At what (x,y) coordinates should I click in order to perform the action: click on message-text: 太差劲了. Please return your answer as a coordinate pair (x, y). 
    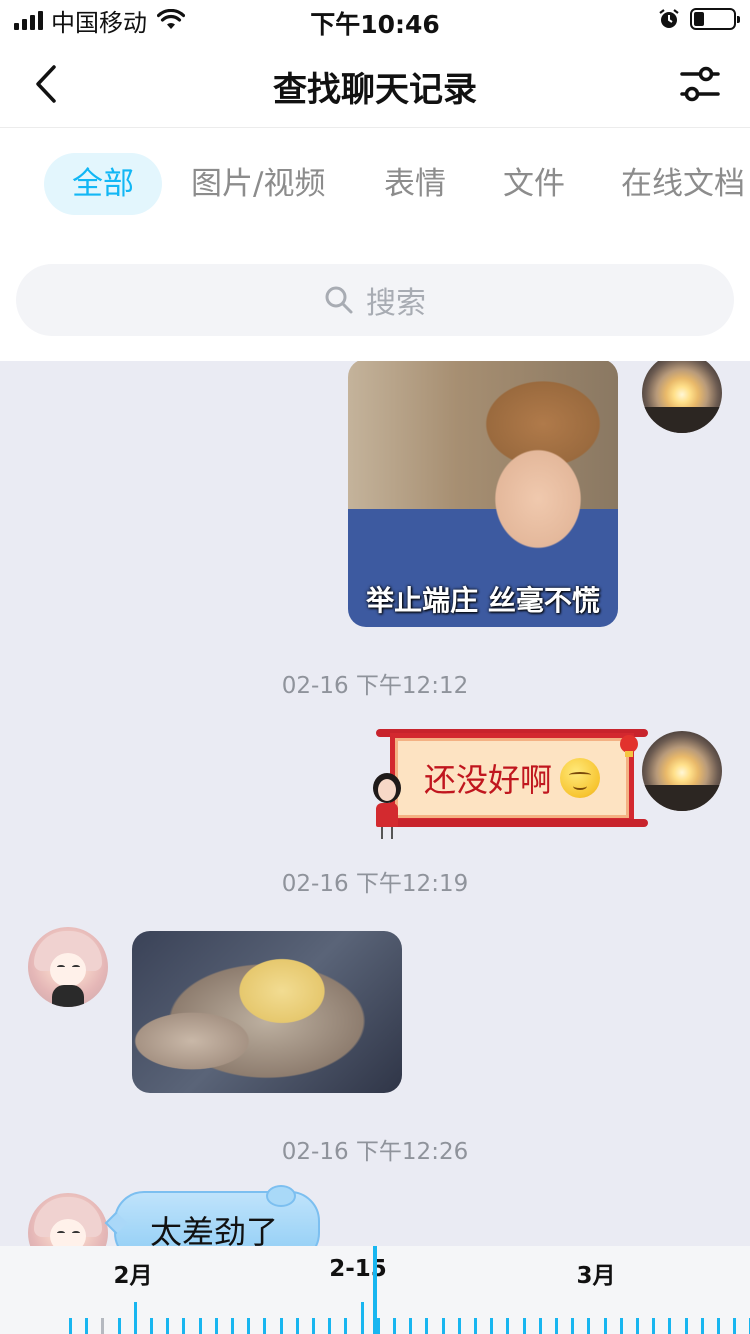
    Looking at the image, I should click on (214, 1229).